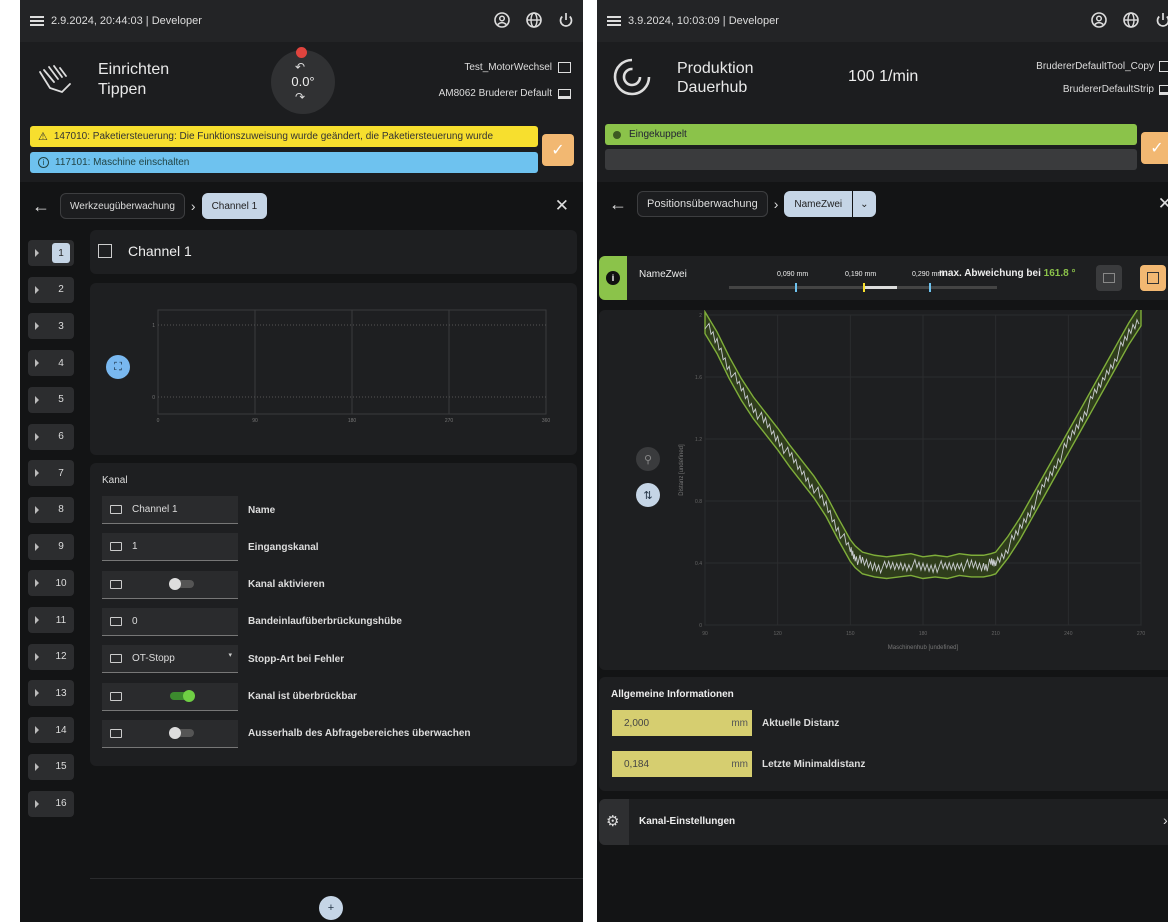  What do you see at coordinates (153, 659) in the screenshot?
I see `field-value: OT-Stopp` at bounding box center [153, 659].